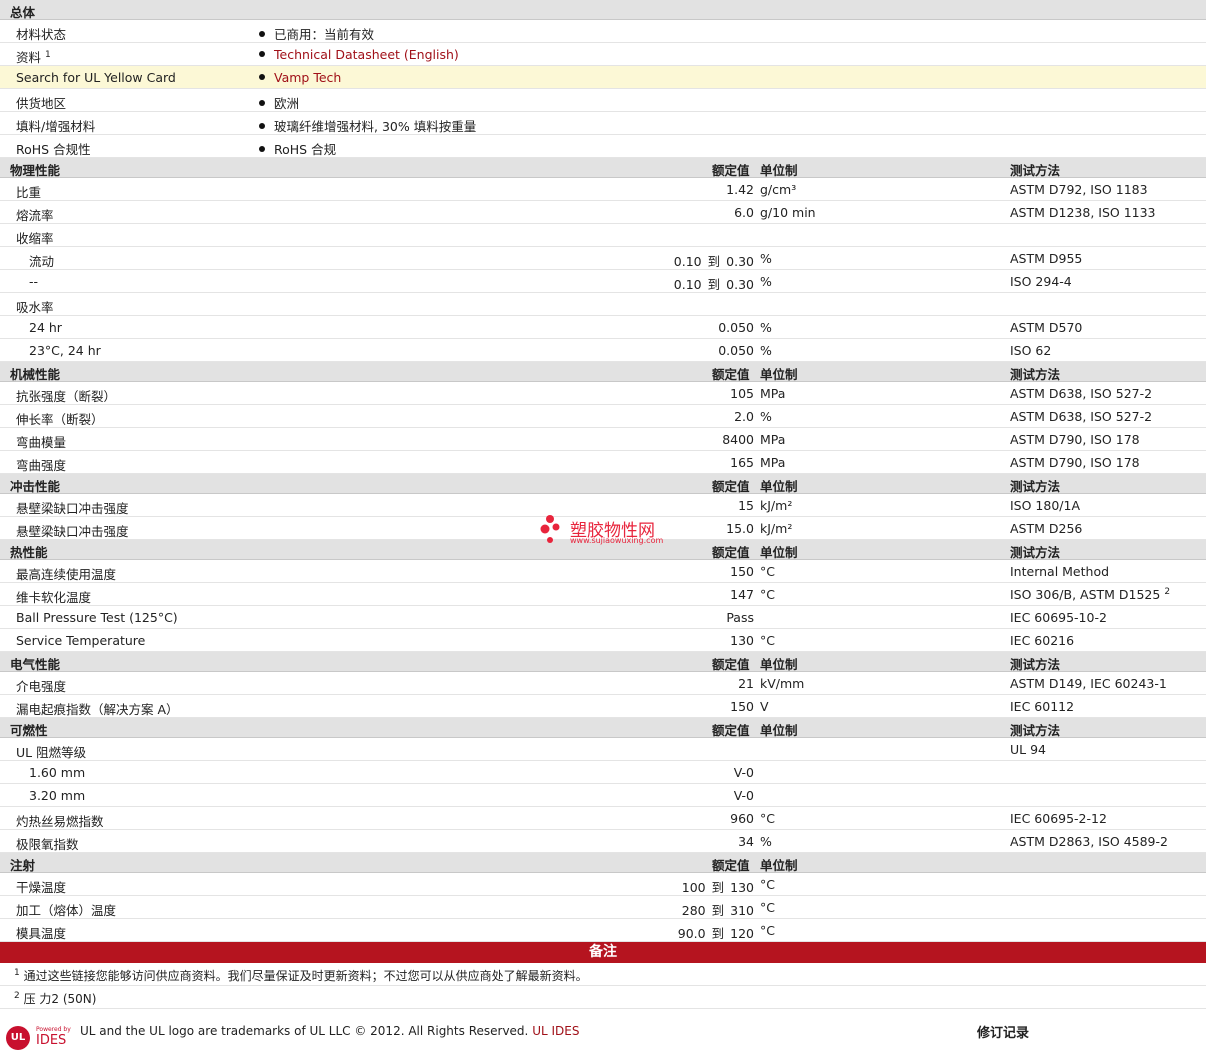  I want to click on general-value-link: Technical Datasheet (English), so click(366, 54).